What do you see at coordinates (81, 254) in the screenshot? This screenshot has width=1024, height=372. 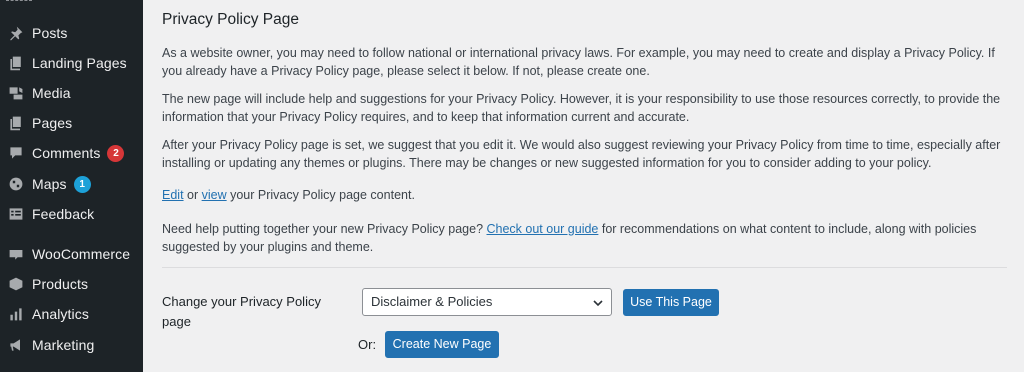 I see `sidebar-item-label: WooCommerce` at bounding box center [81, 254].